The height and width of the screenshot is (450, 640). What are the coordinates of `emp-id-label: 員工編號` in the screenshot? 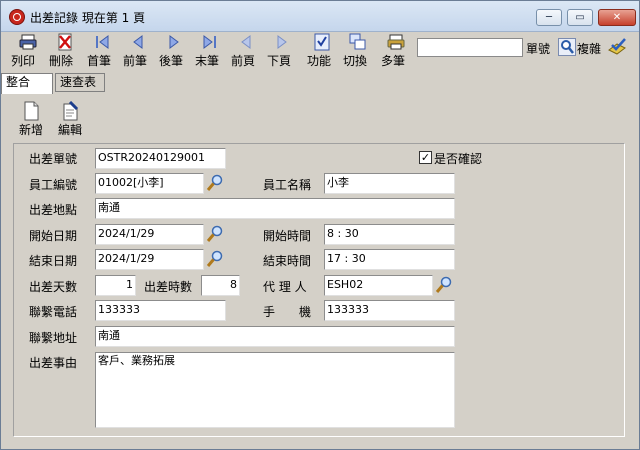 It's located at (53, 185).